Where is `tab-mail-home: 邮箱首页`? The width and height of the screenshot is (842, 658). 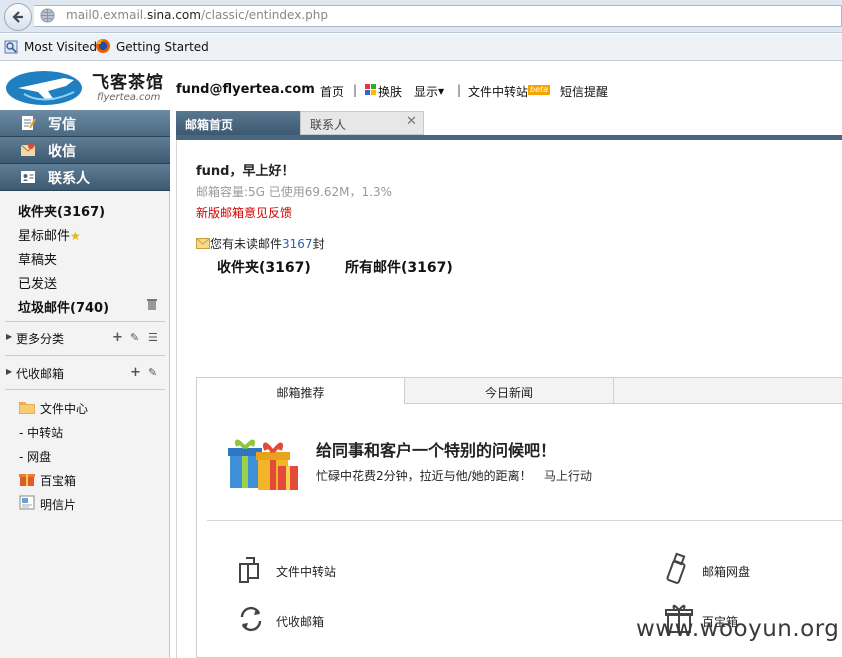 tab-mail-home: 邮箱首页 is located at coordinates (238, 123).